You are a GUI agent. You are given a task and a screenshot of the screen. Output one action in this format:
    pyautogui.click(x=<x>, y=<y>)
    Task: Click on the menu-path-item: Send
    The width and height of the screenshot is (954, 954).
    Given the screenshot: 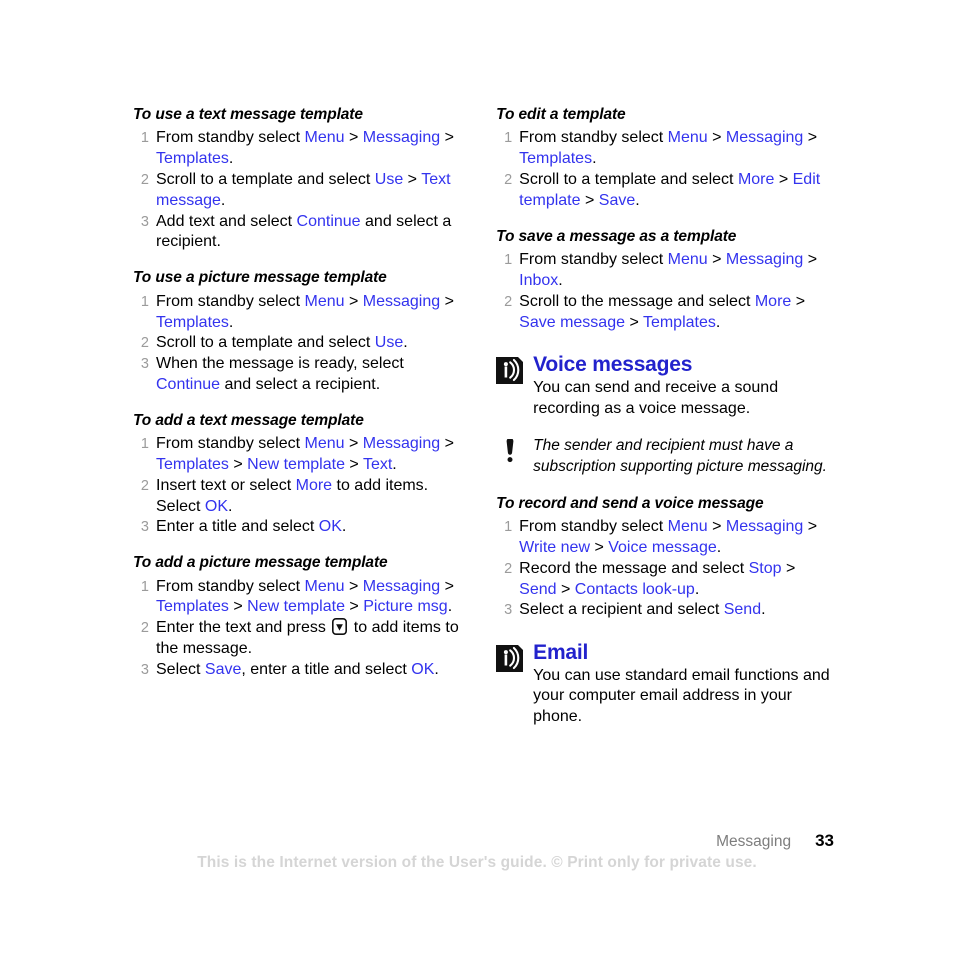 What is the action you would take?
    pyautogui.click(x=538, y=589)
    